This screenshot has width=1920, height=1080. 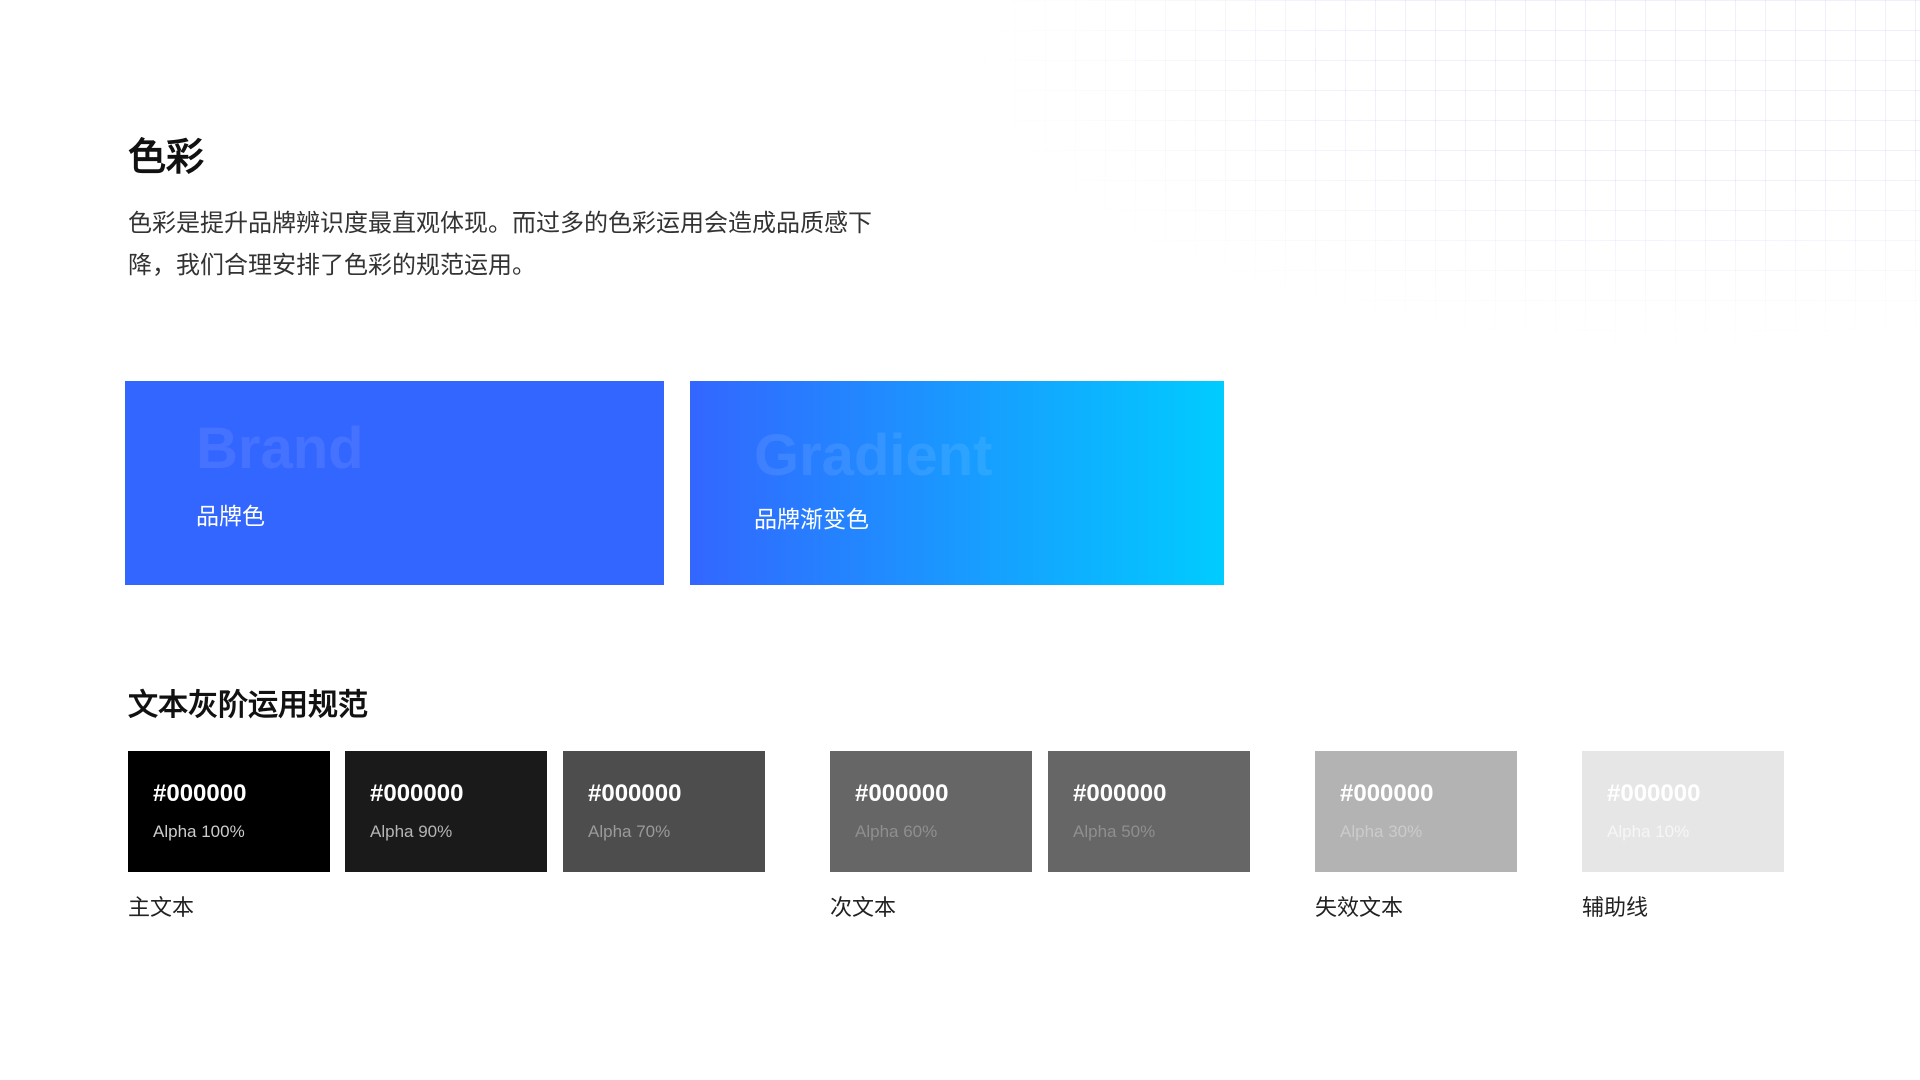 I want to click on swatch-alpha-value: Alpha 90%, so click(x=411, y=831).